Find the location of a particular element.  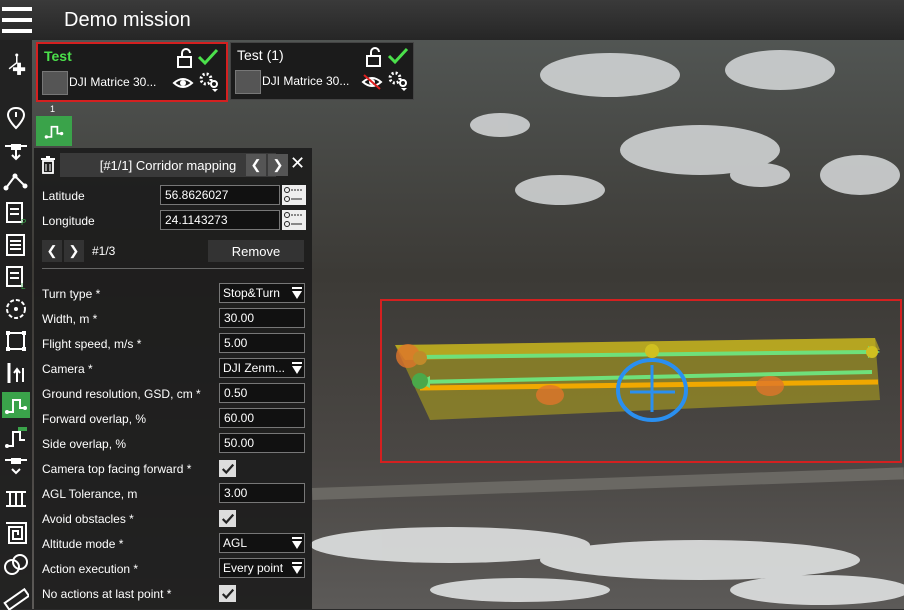

longitude-input: 24.1143273 is located at coordinates (220, 220).